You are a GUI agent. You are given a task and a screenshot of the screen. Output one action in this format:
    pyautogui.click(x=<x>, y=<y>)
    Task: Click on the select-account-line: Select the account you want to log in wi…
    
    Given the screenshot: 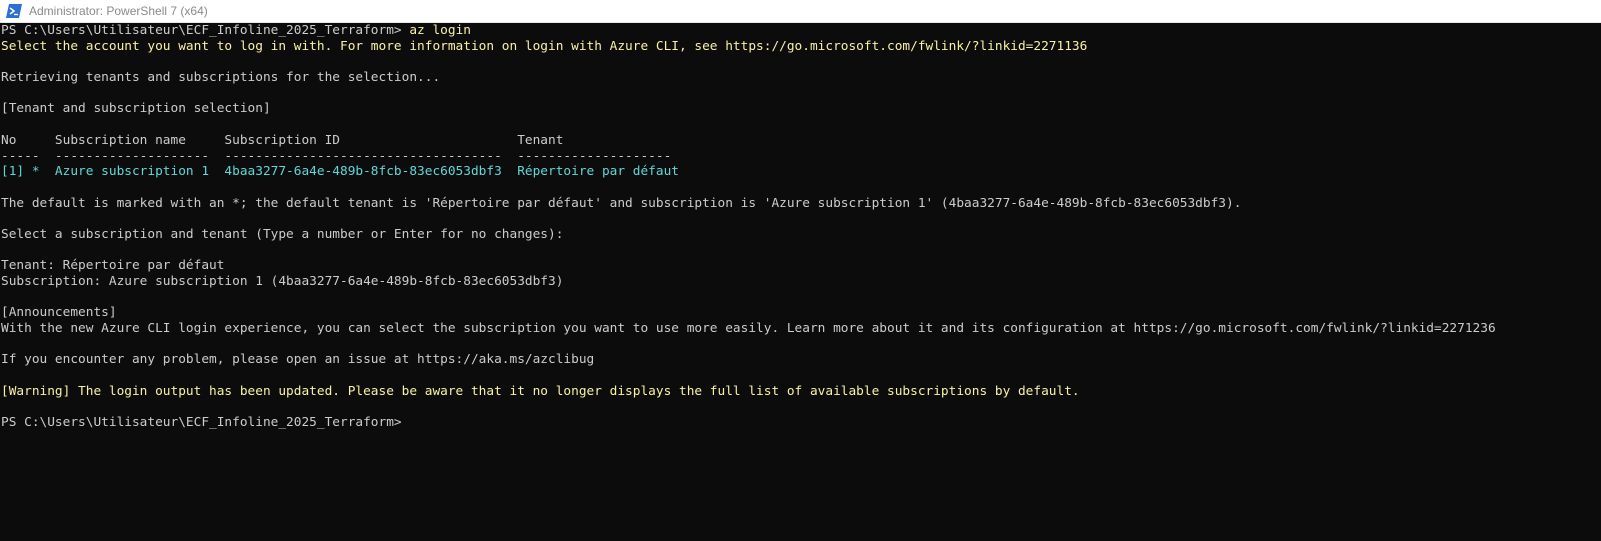 What is the action you would take?
    pyautogui.click(x=544, y=46)
    